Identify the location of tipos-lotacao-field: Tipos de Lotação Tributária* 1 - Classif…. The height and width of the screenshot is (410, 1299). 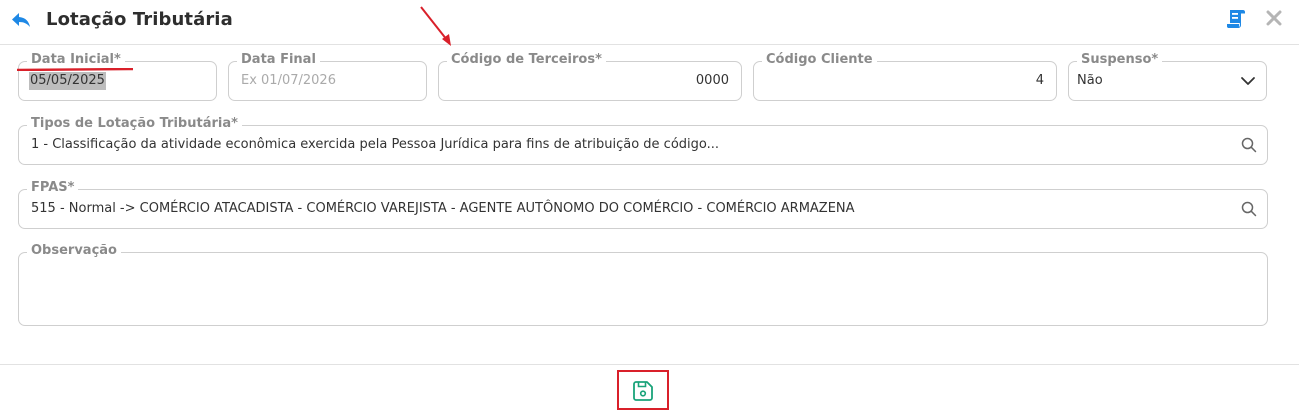
(643, 140).